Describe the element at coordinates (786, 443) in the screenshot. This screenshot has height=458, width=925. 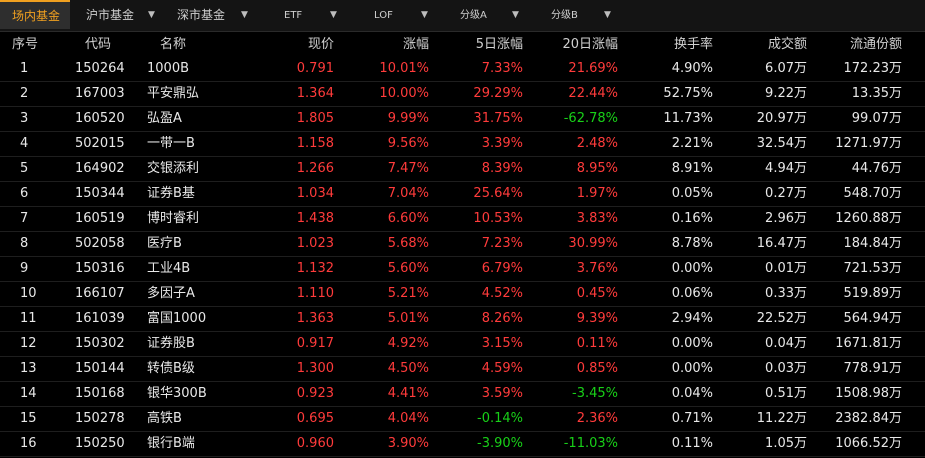
I see `trade-volume: 1.05万` at that location.